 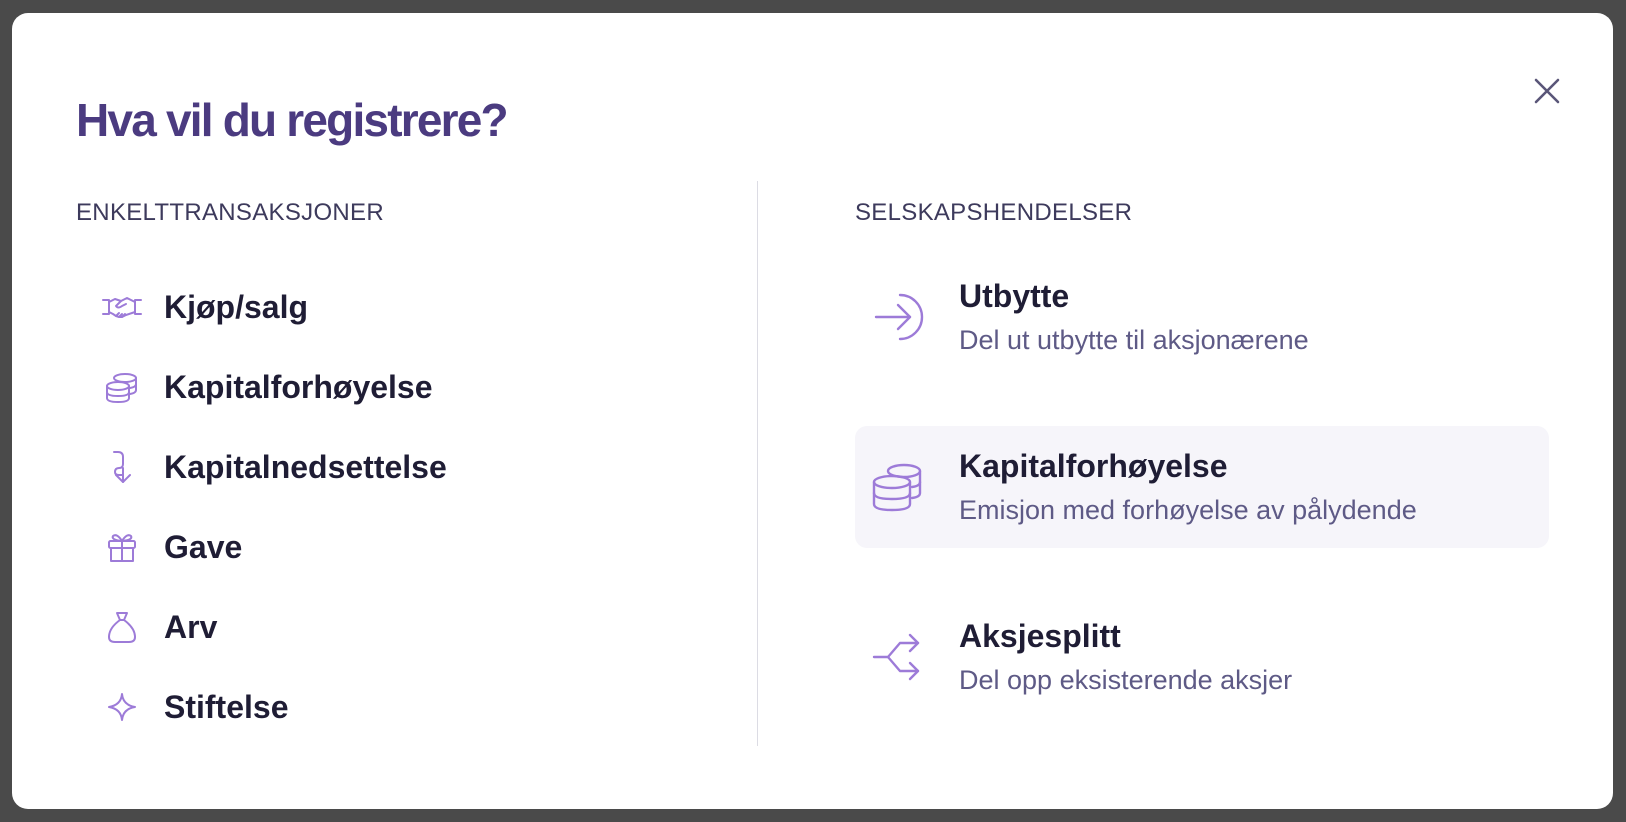 What do you see at coordinates (408, 547) in the screenshot?
I see `option-gave: Gave` at bounding box center [408, 547].